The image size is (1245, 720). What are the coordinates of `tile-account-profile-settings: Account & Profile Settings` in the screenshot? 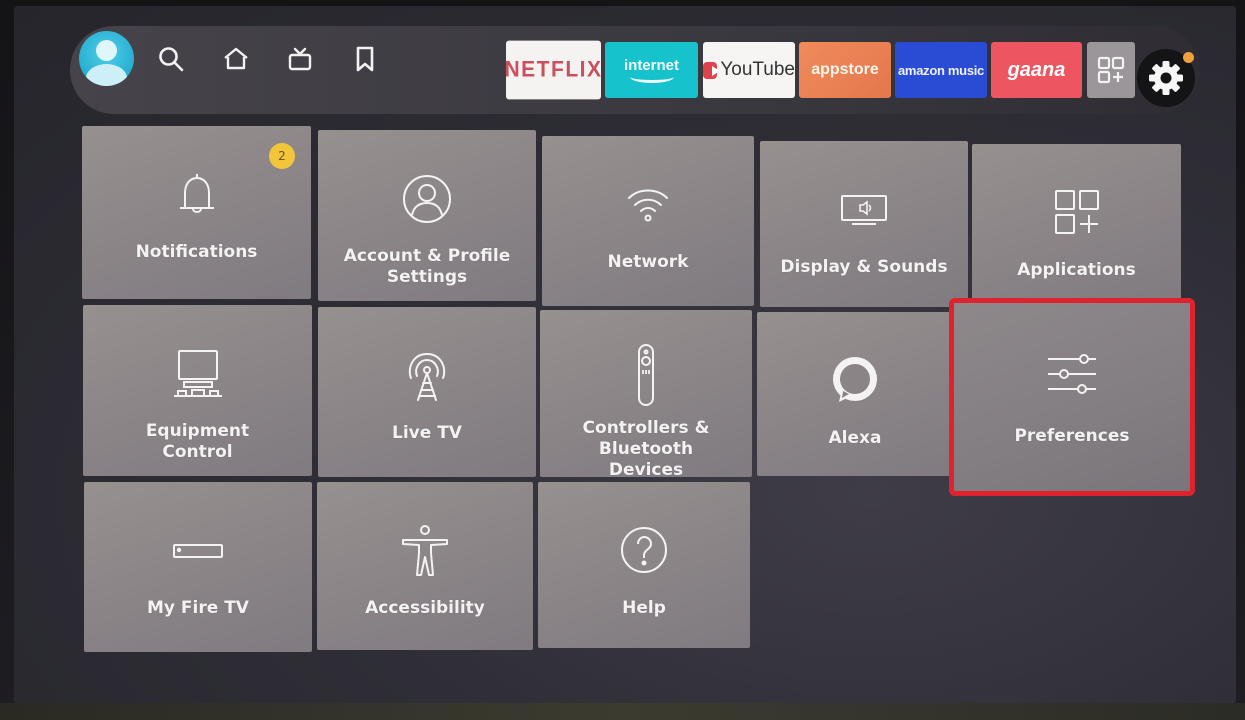 It's located at (427, 215).